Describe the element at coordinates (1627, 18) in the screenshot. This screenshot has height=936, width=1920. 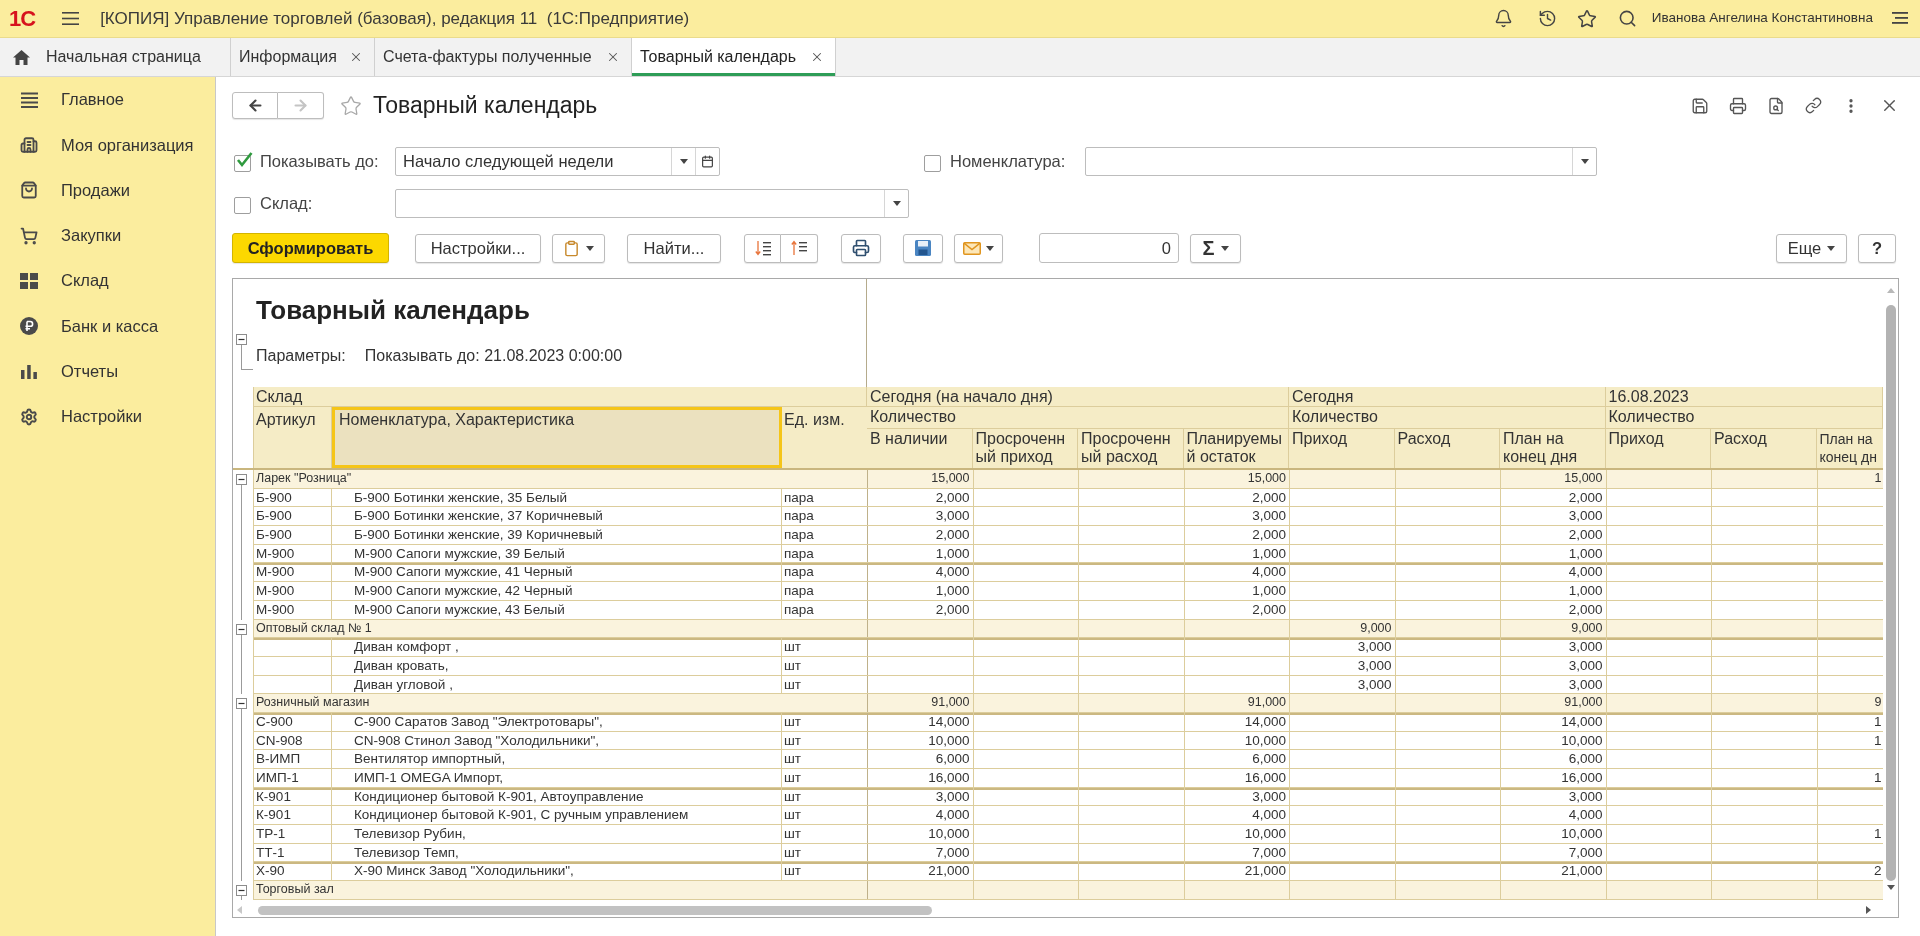
I see `search-icon` at that location.